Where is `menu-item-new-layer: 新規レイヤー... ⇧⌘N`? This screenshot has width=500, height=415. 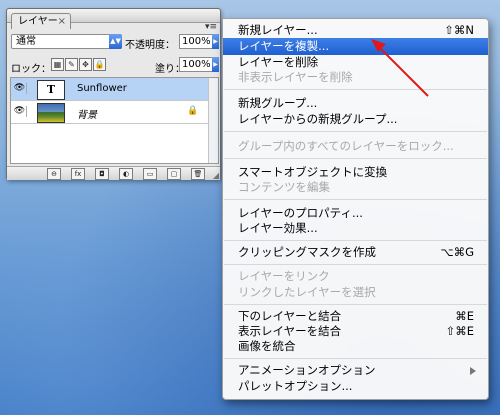 menu-item-new-layer: 新規レイヤー... ⇧⌘N is located at coordinates (355, 30).